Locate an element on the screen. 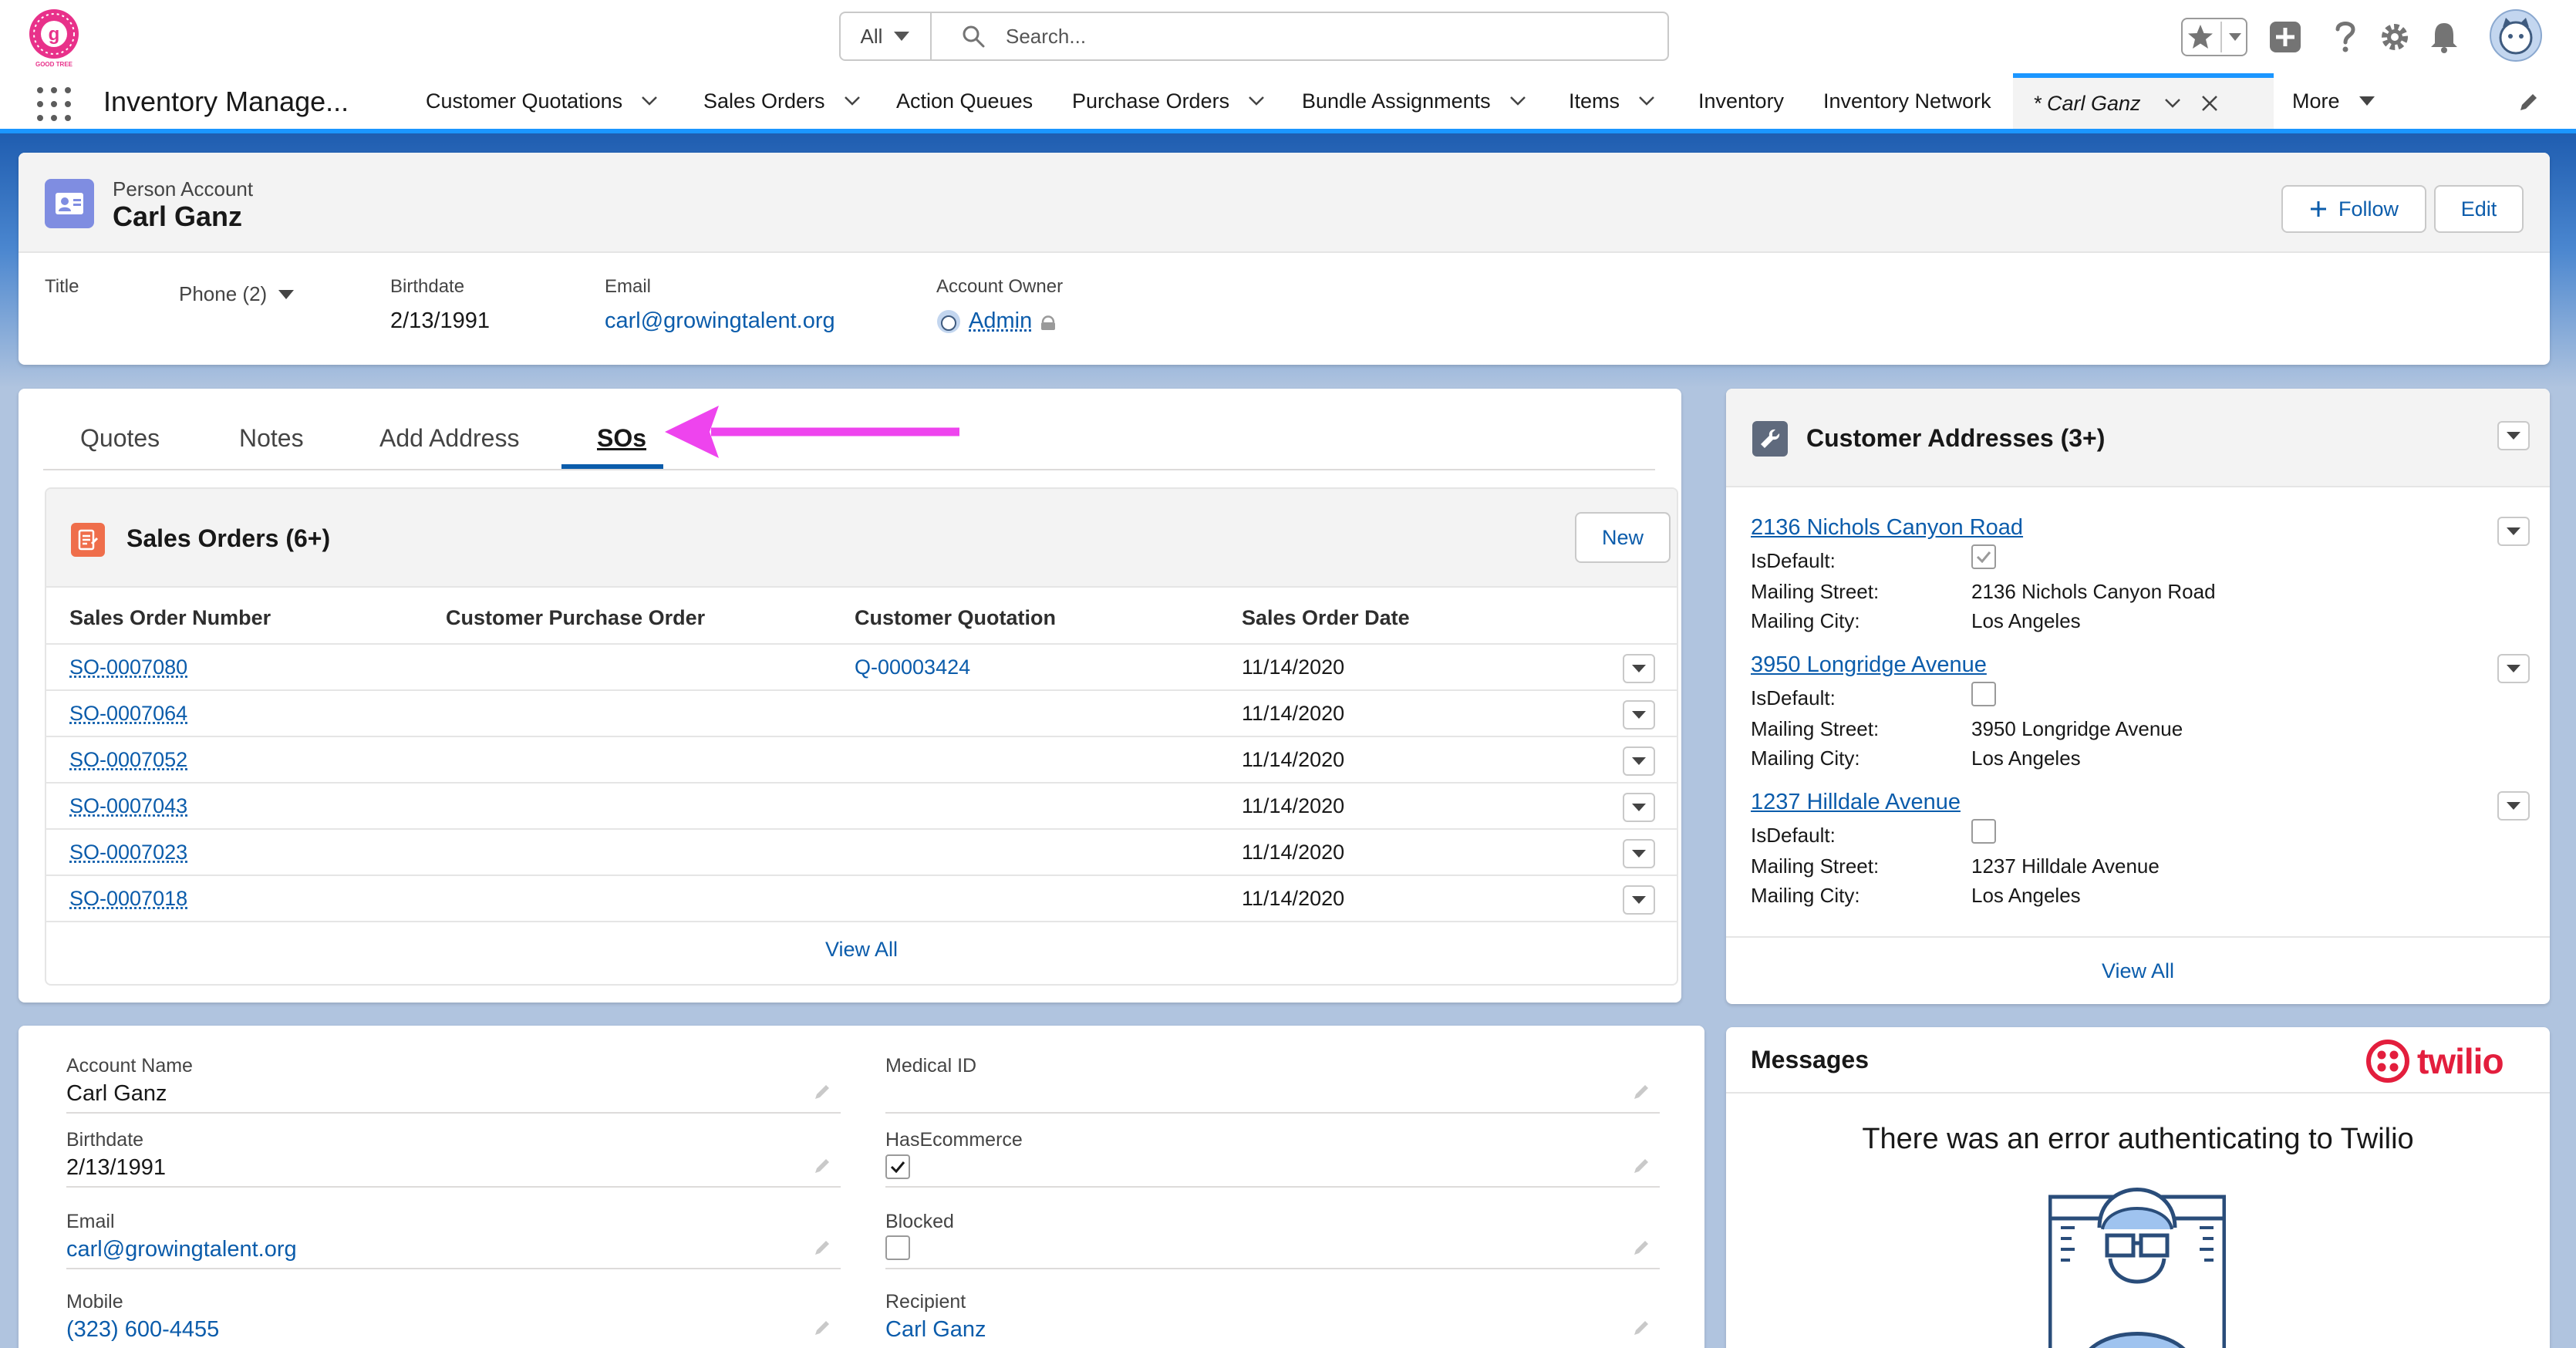 The height and width of the screenshot is (1348, 2576). nav-more: More is located at coordinates (2333, 101).